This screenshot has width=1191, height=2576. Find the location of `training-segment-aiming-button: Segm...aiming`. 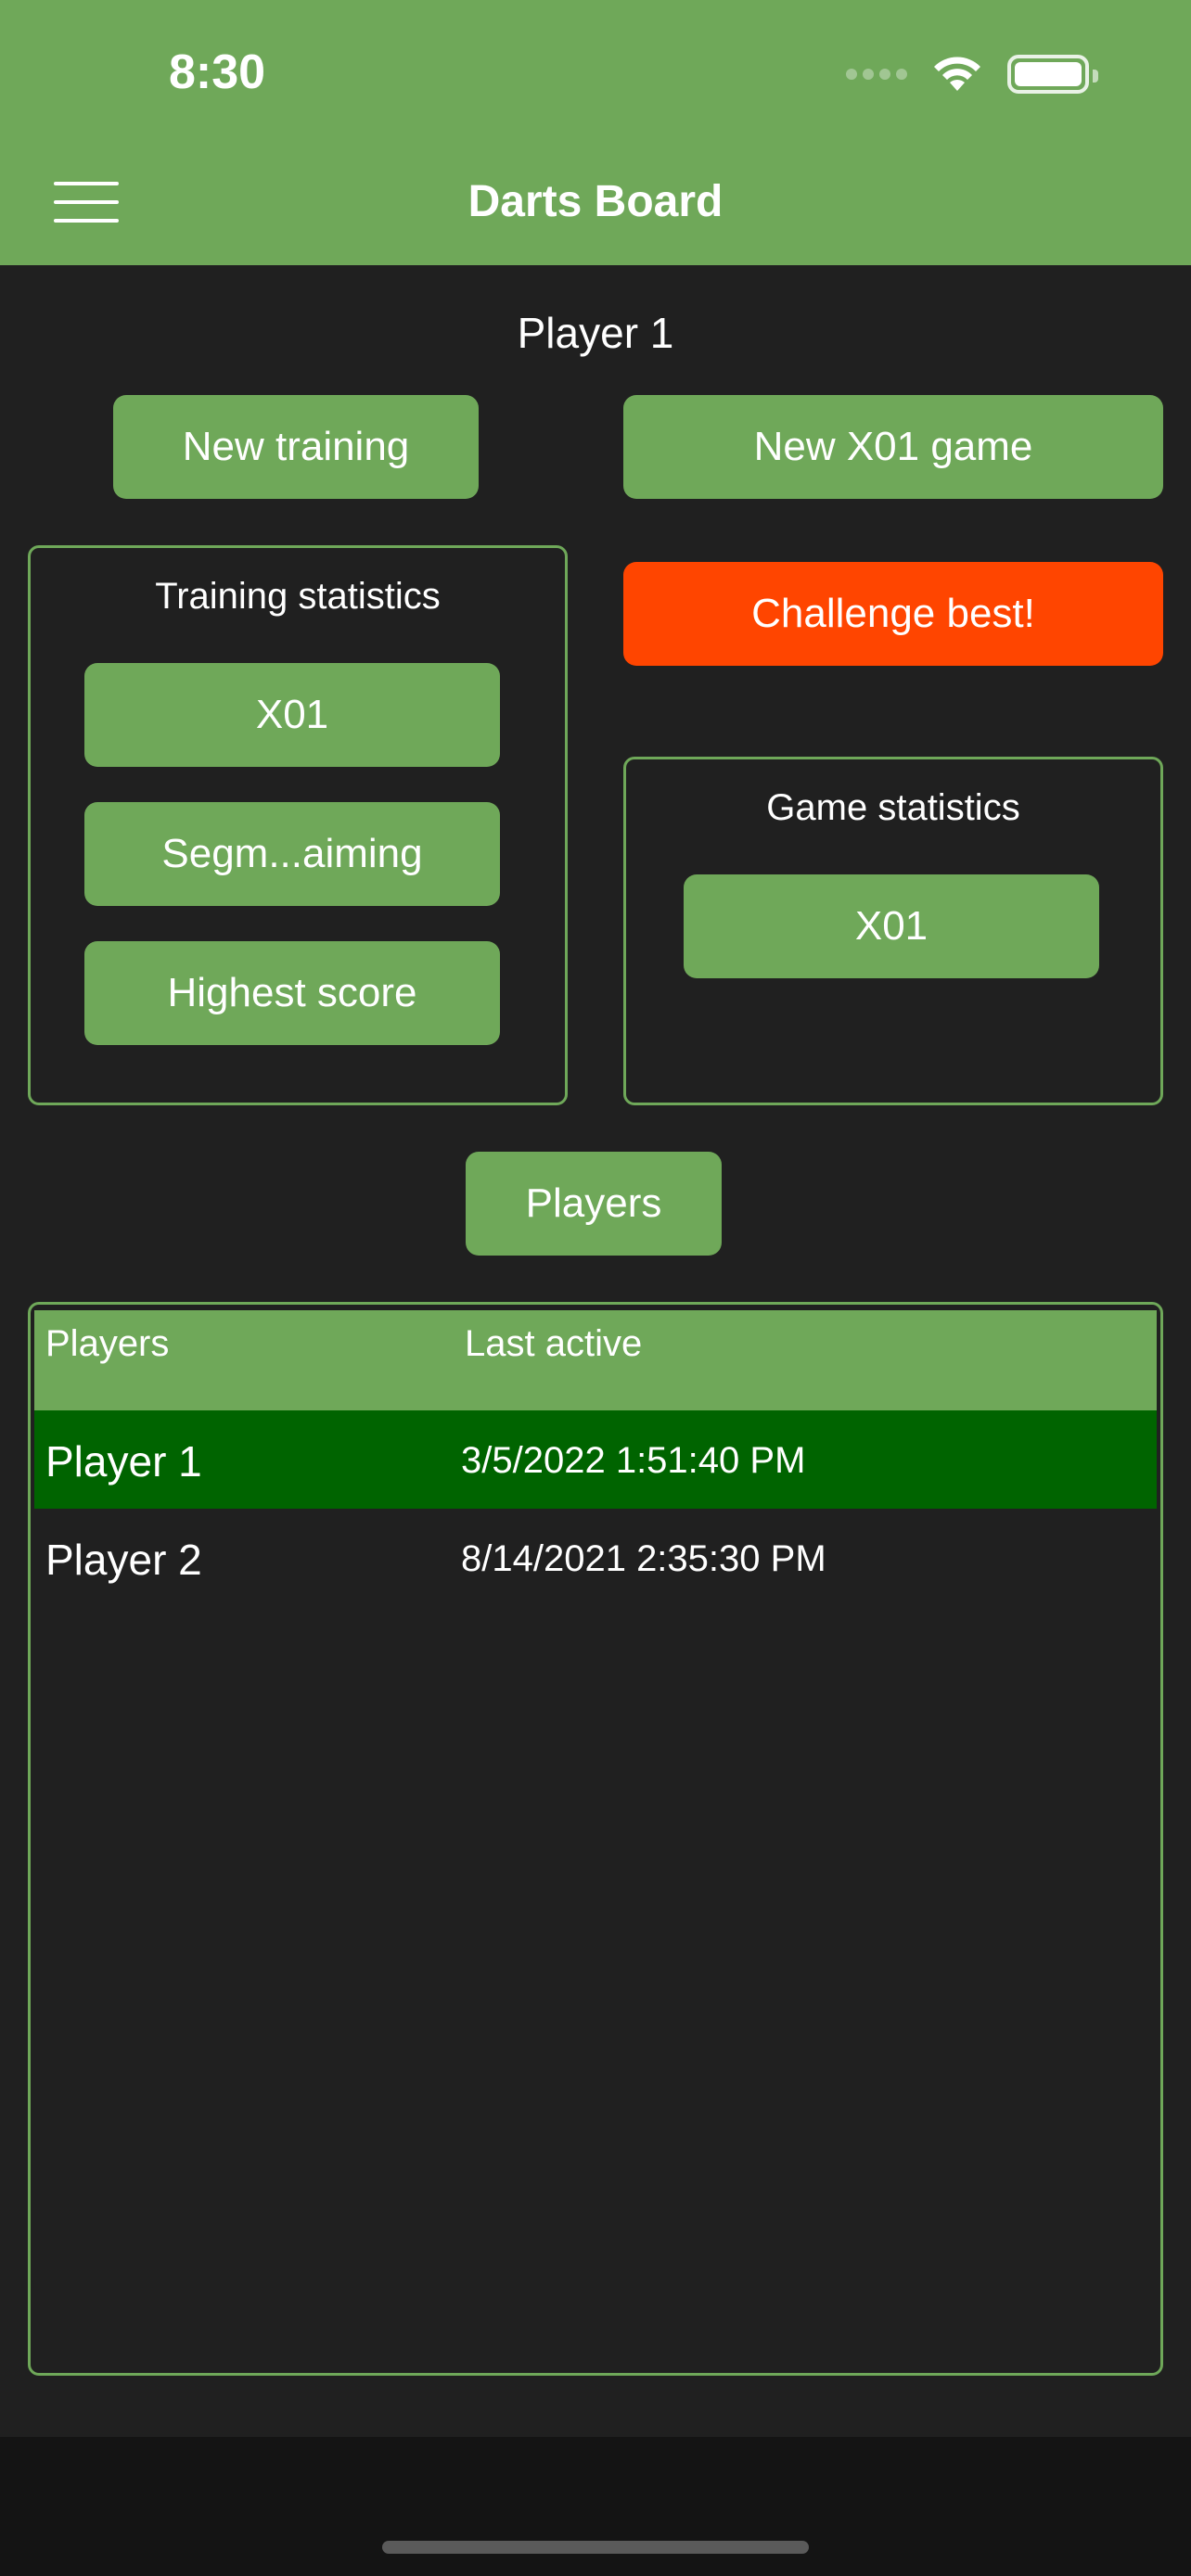

training-segment-aiming-button: Segm...aiming is located at coordinates (292, 854).